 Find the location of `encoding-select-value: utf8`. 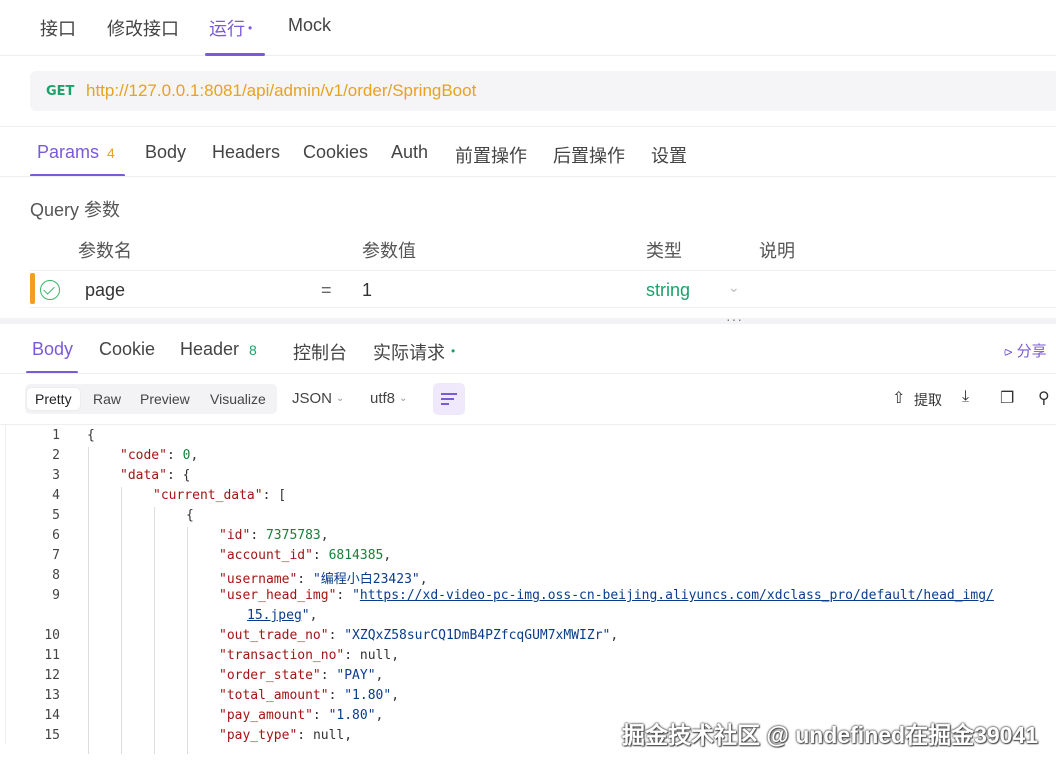

encoding-select-value: utf8 is located at coordinates (383, 398).